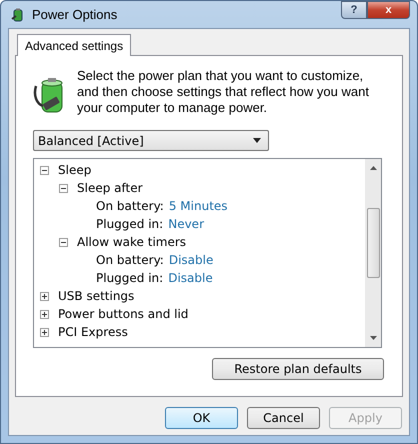 Image resolution: width=418 pixels, height=444 pixels. I want to click on setting-value-link: 5 Minutes, so click(198, 206).